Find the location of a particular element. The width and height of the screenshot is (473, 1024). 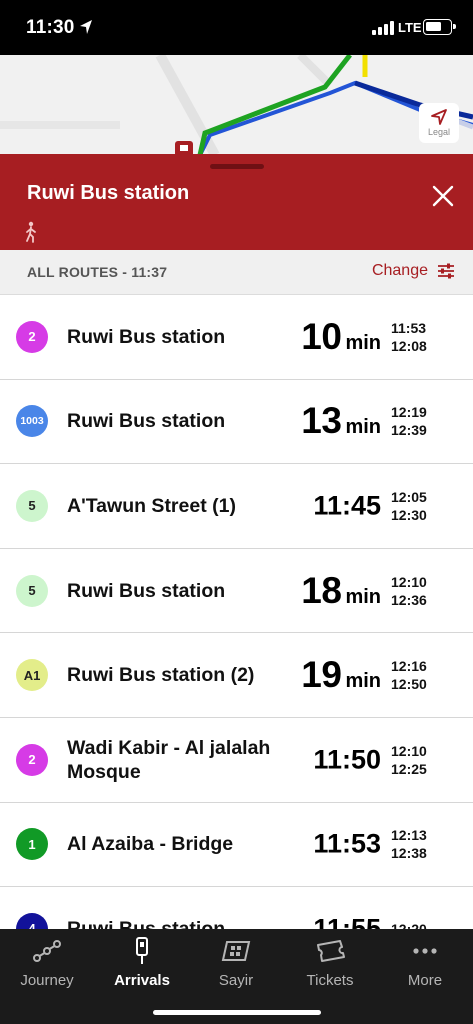

pedestrian-icon is located at coordinates (31, 232).